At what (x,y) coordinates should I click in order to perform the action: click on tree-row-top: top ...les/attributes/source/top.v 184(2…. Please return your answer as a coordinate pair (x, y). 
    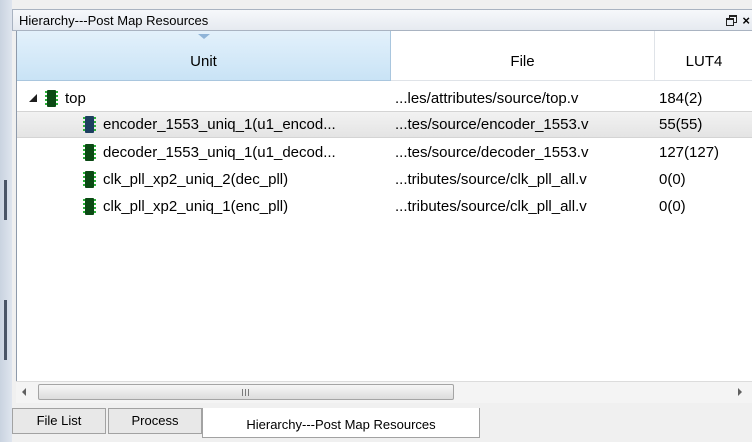
    Looking at the image, I should click on (384, 98).